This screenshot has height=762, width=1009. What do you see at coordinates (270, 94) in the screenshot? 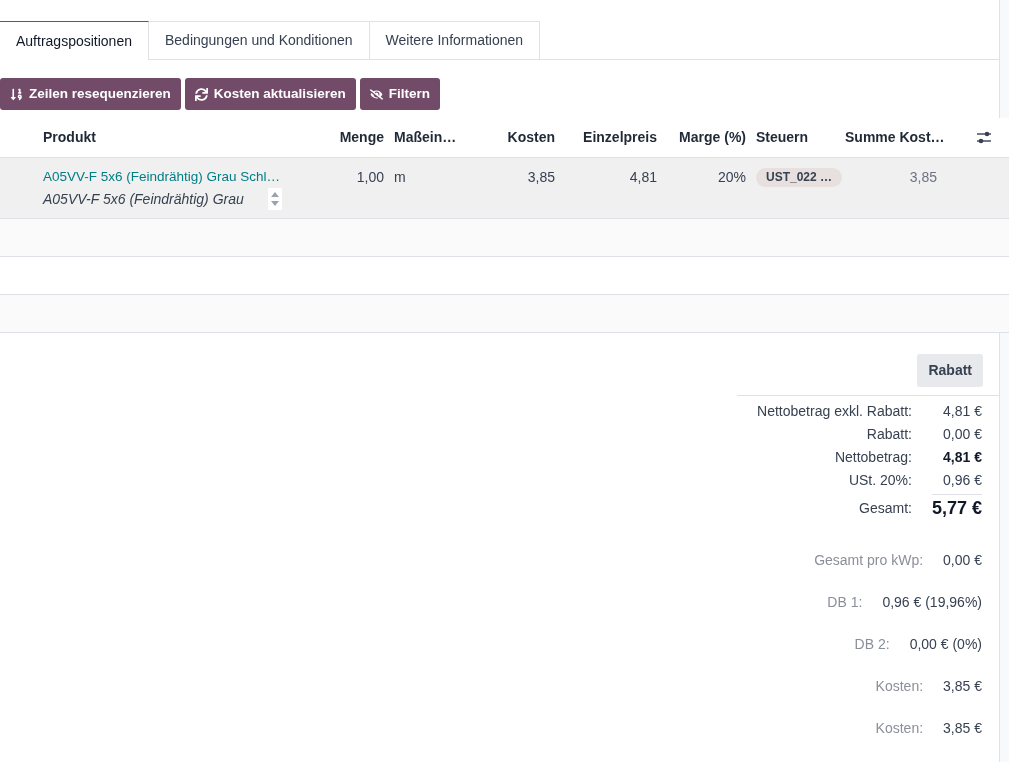
I see `toolbar-button: Kosten aktualisieren` at bounding box center [270, 94].